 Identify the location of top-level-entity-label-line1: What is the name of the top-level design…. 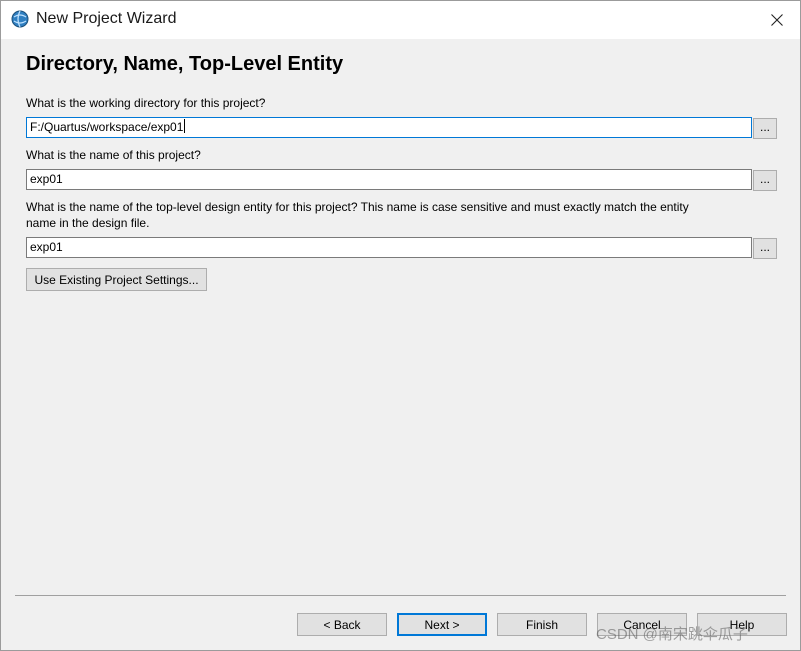
(357, 207).